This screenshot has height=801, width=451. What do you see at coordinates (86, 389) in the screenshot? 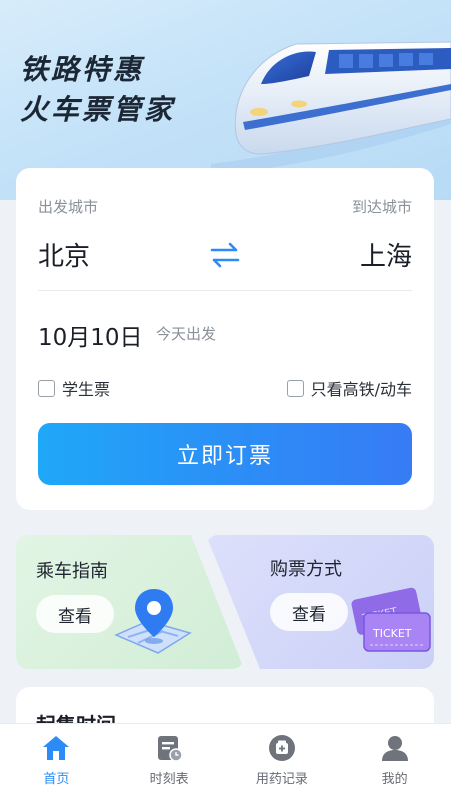
I see `student-ticket-label: 学生票` at bounding box center [86, 389].